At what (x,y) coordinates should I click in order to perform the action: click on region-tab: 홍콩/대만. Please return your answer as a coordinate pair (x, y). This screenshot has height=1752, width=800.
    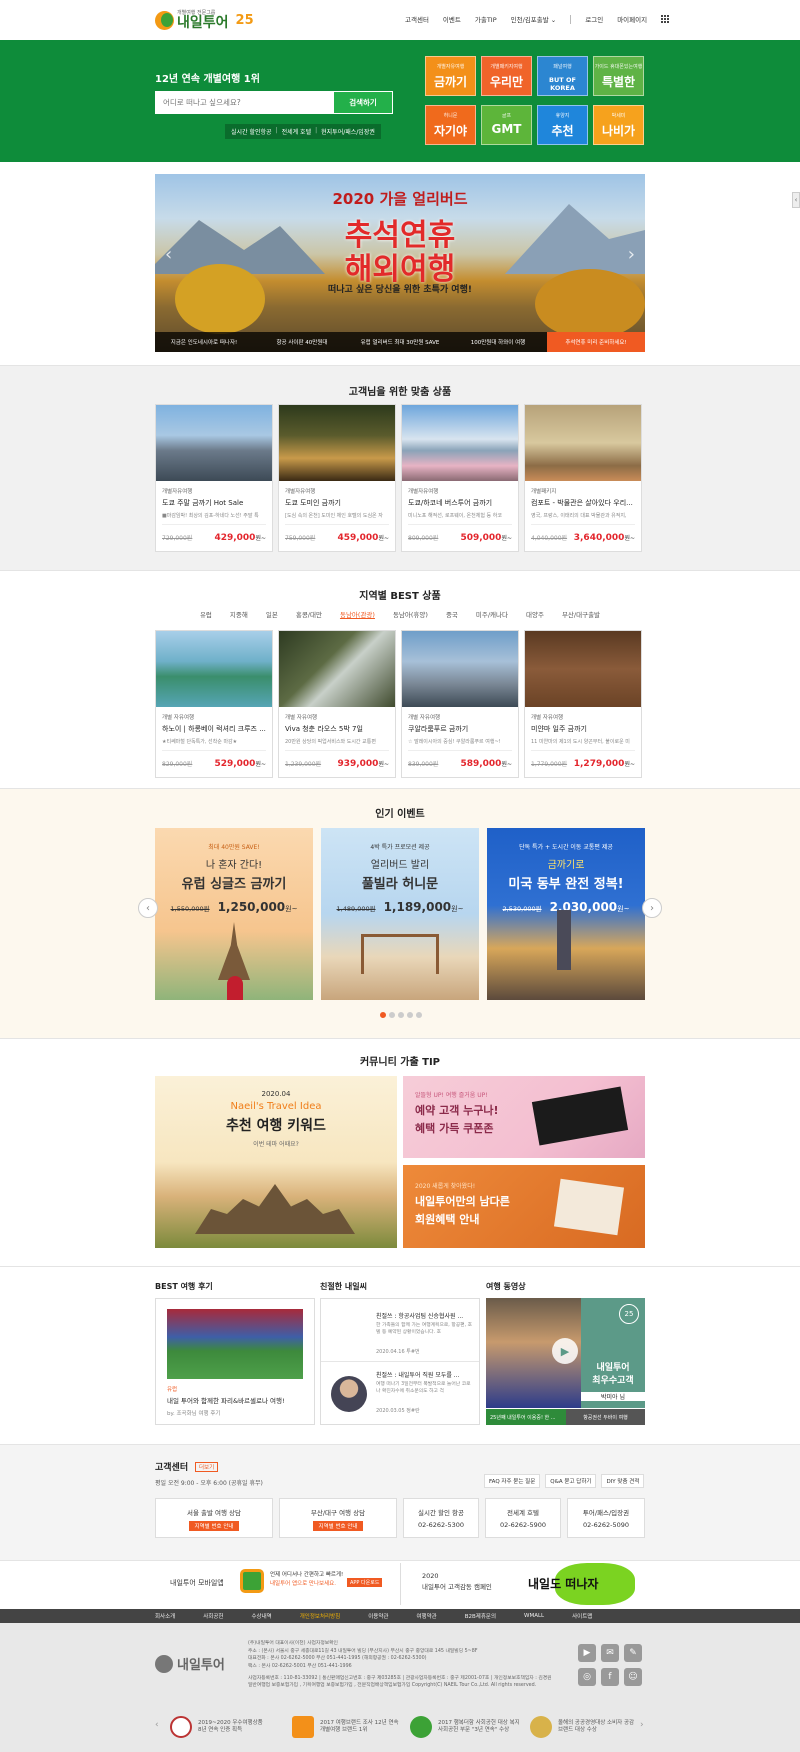
    Looking at the image, I should click on (309, 614).